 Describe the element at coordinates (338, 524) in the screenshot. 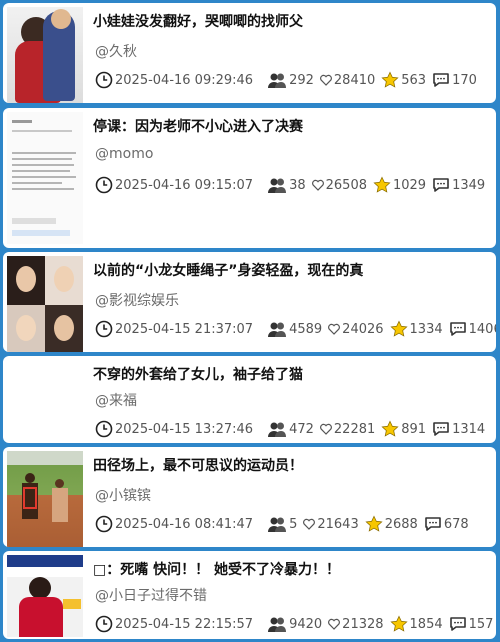

I see `likes-count: 21643` at that location.